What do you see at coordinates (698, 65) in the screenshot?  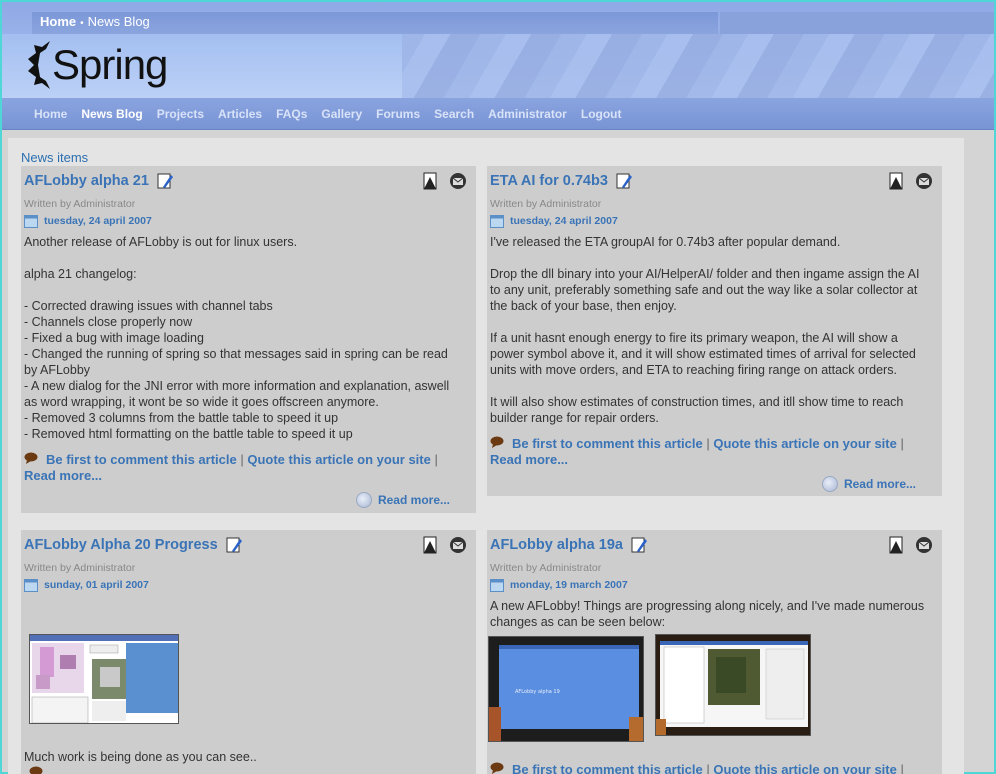 I see `header-artwork` at bounding box center [698, 65].